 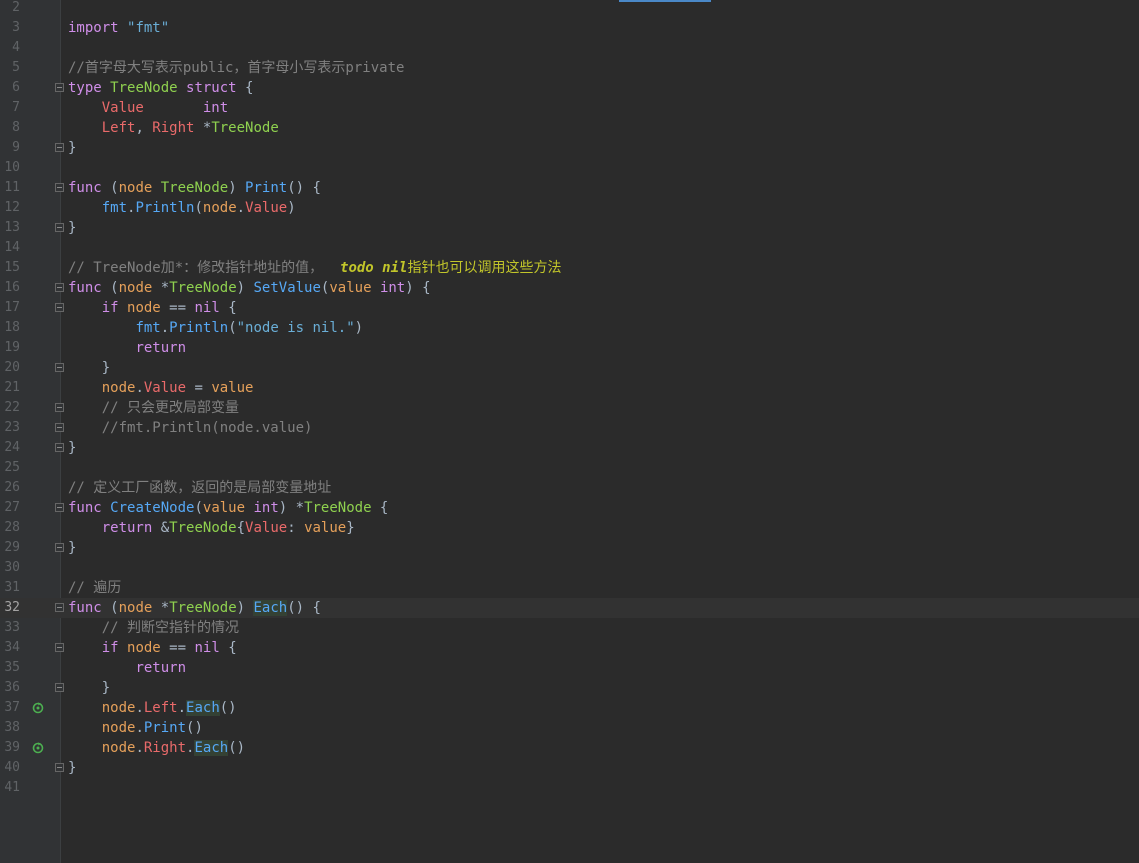 What do you see at coordinates (569, 448) in the screenshot?
I see `code-line: 24}` at bounding box center [569, 448].